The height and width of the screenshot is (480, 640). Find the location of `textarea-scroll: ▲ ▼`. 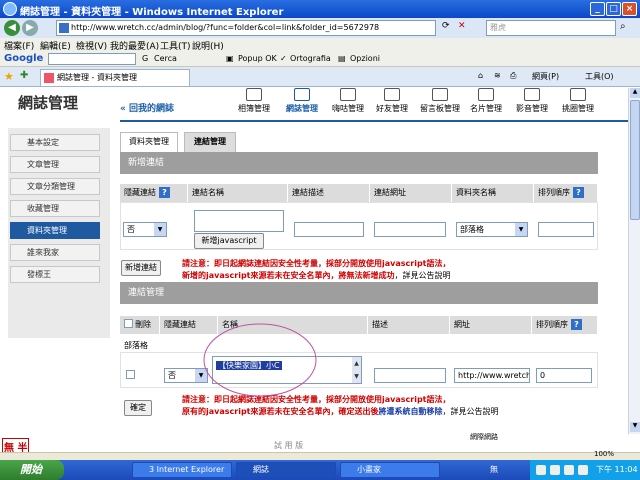

textarea-scroll: ▲ ▼ is located at coordinates (356, 370).